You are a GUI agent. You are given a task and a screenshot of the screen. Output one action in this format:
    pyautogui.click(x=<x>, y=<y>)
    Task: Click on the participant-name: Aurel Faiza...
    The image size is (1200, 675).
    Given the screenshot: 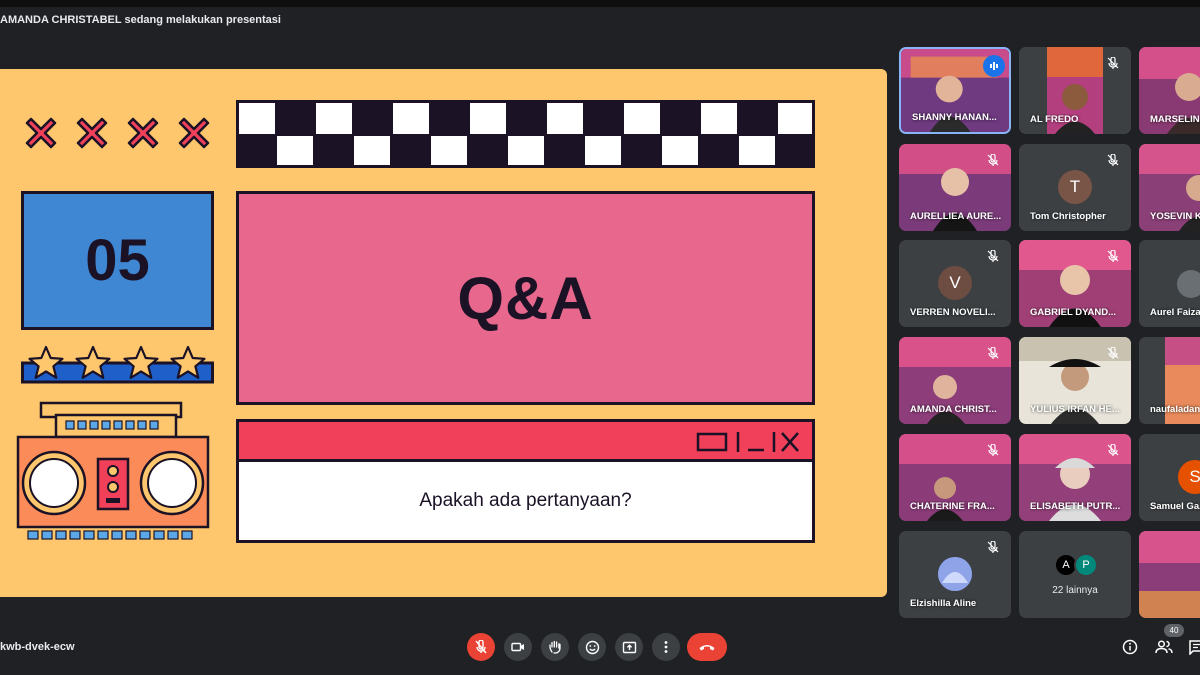 What is the action you would take?
    pyautogui.click(x=1175, y=312)
    